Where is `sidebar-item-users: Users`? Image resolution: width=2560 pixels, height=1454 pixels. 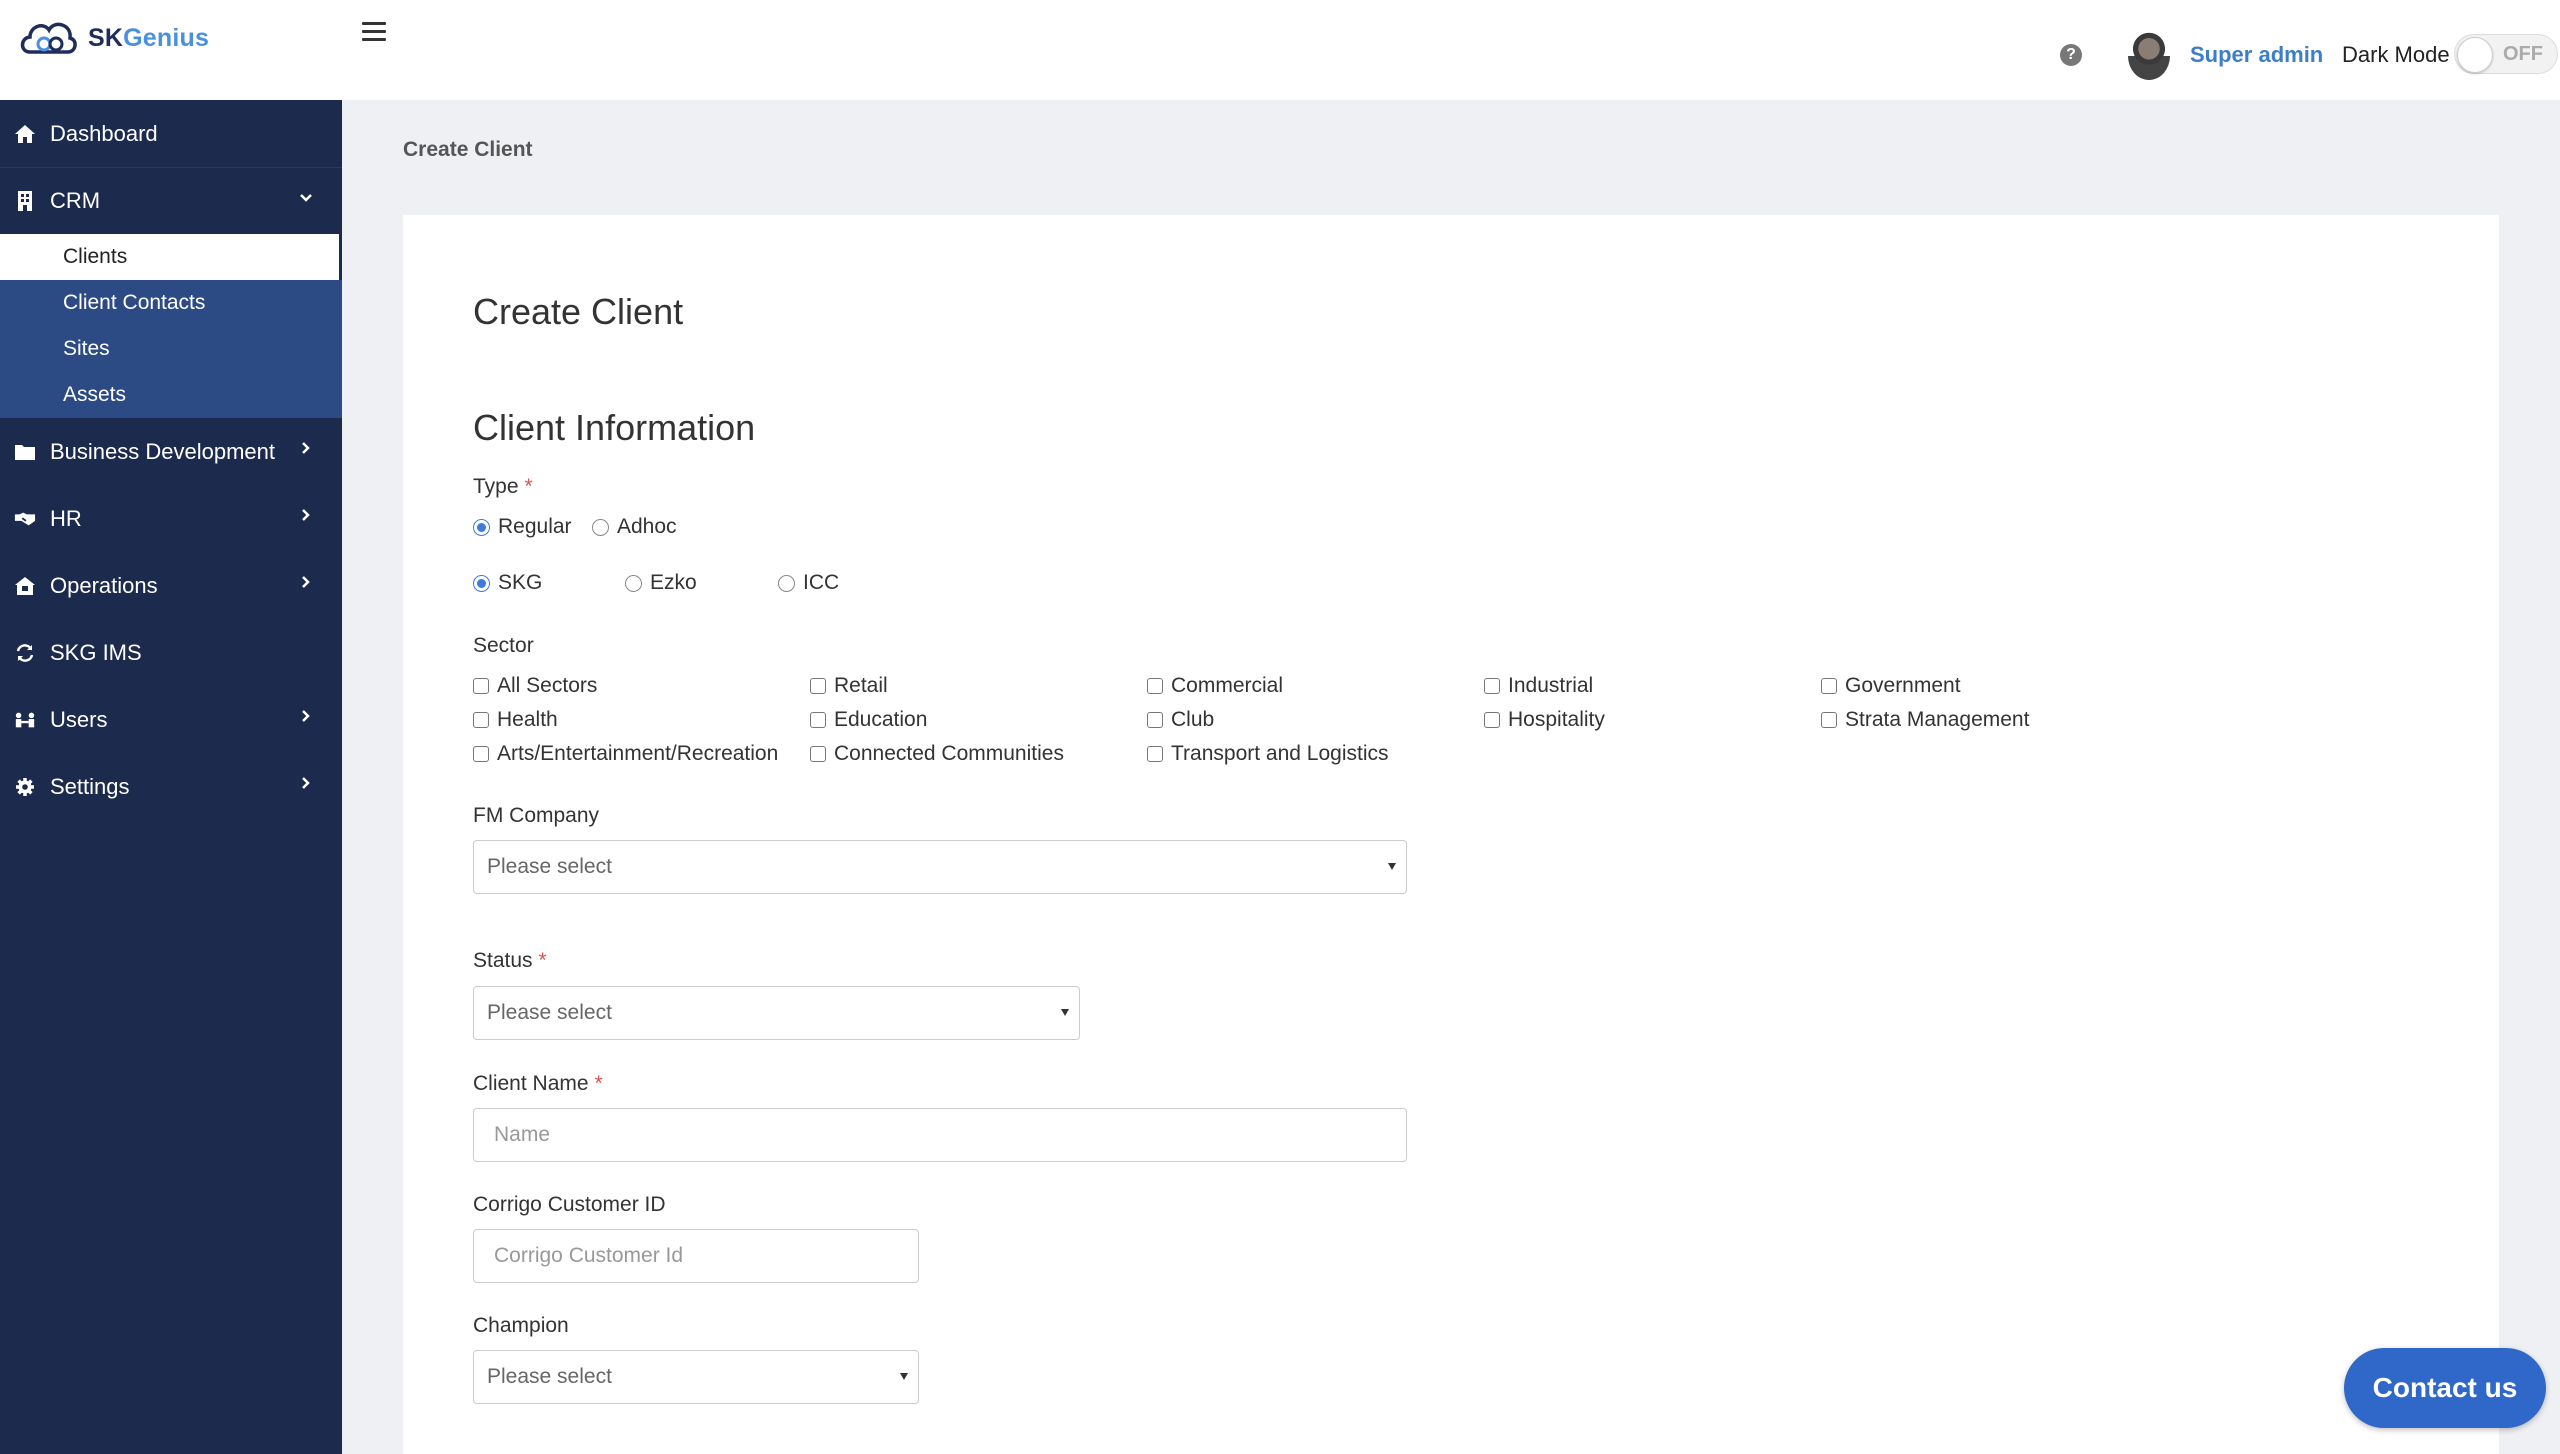 sidebar-item-users: Users is located at coordinates (171, 719).